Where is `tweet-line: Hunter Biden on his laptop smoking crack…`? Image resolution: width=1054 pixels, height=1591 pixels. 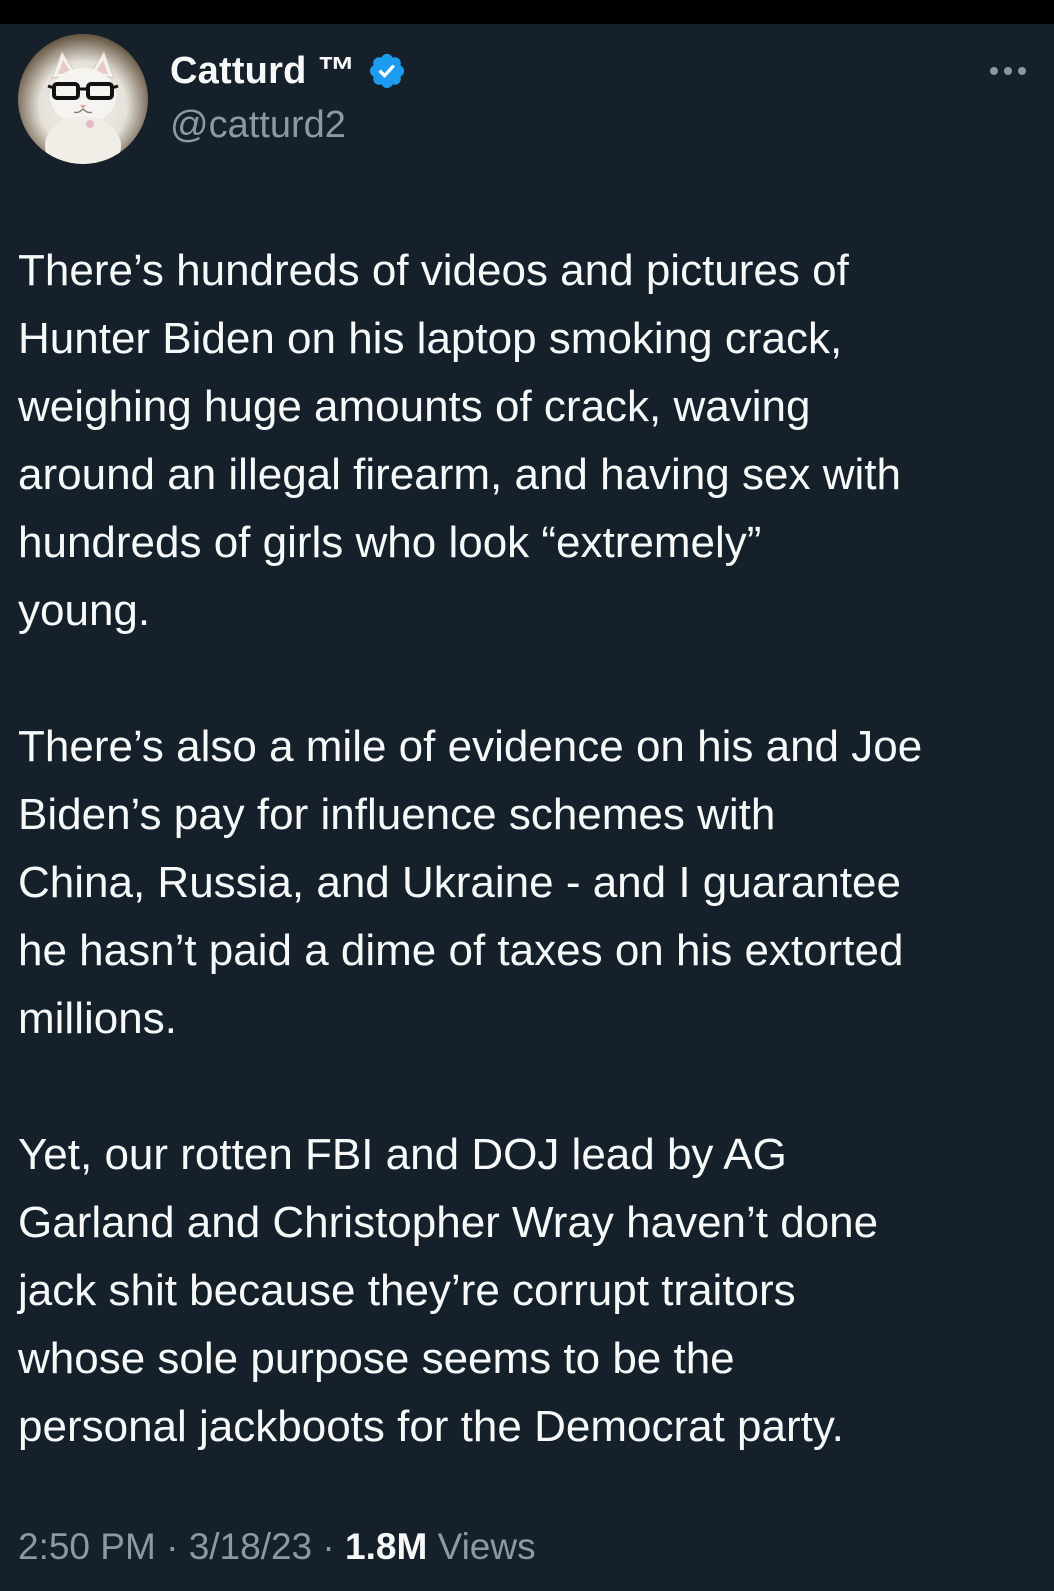 tweet-line: Hunter Biden on his laptop smoking crack… is located at coordinates (430, 338).